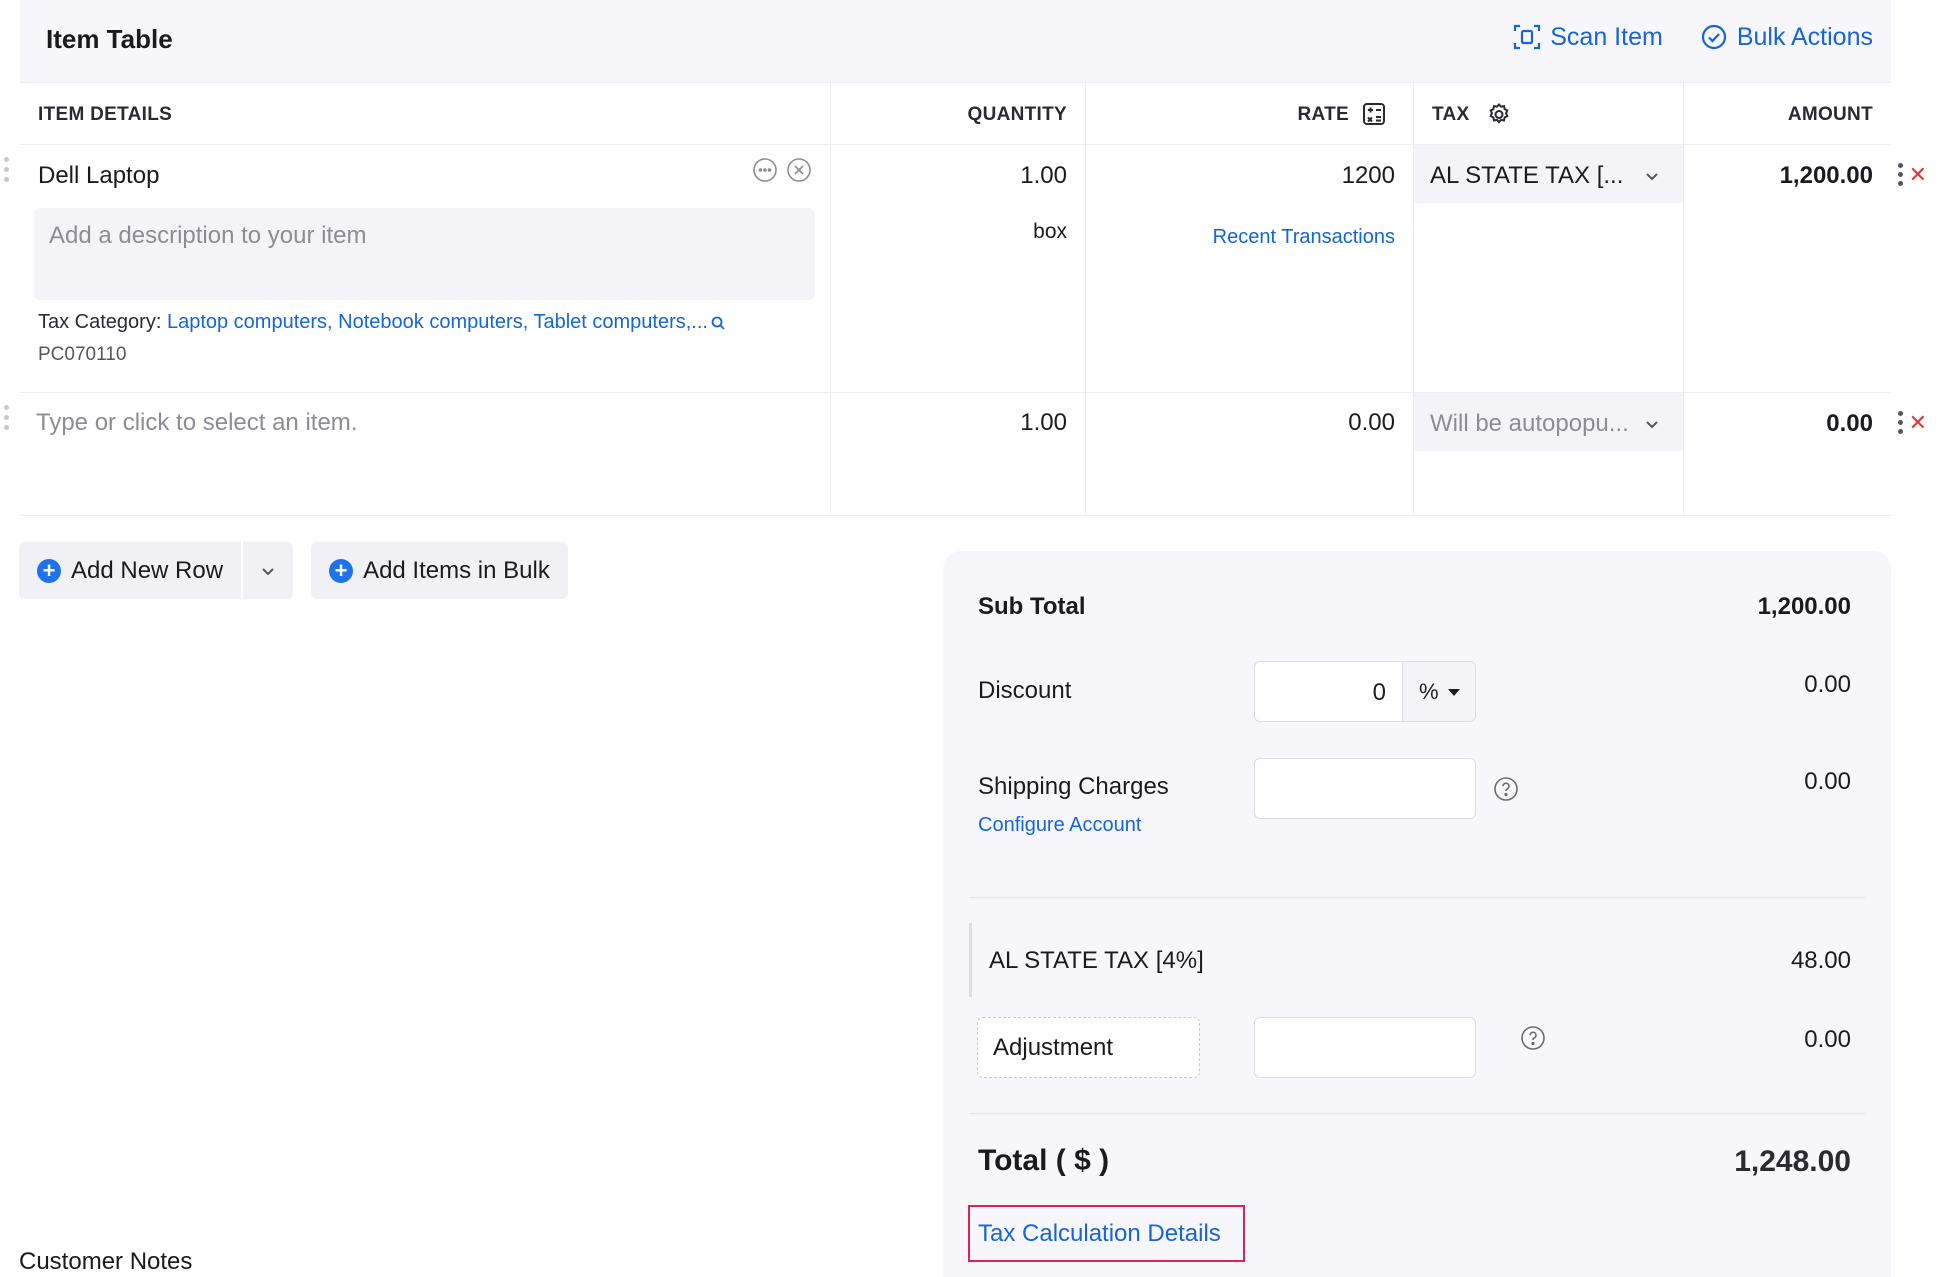 The image size is (1946, 1277). What do you see at coordinates (1365, 788) in the screenshot?
I see `shipping-charges-input` at bounding box center [1365, 788].